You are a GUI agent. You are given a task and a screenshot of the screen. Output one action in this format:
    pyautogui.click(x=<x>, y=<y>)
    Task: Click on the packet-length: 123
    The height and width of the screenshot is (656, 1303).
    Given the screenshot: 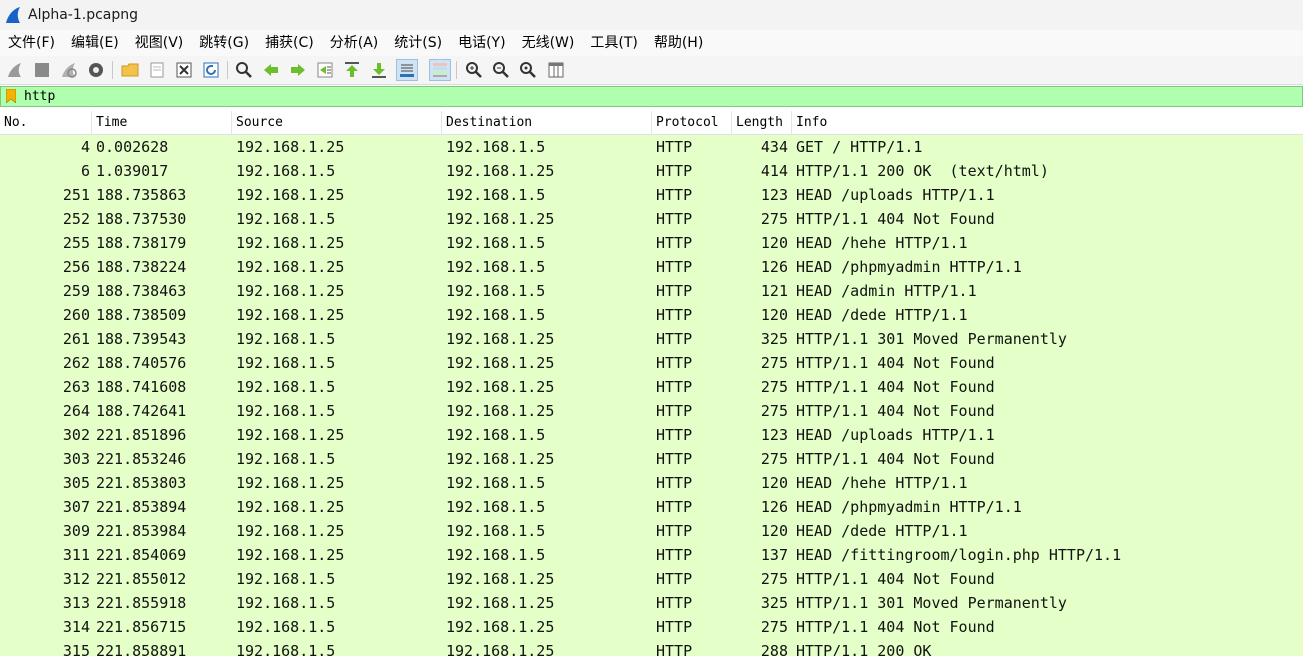 What is the action you would take?
    pyautogui.click(x=774, y=195)
    